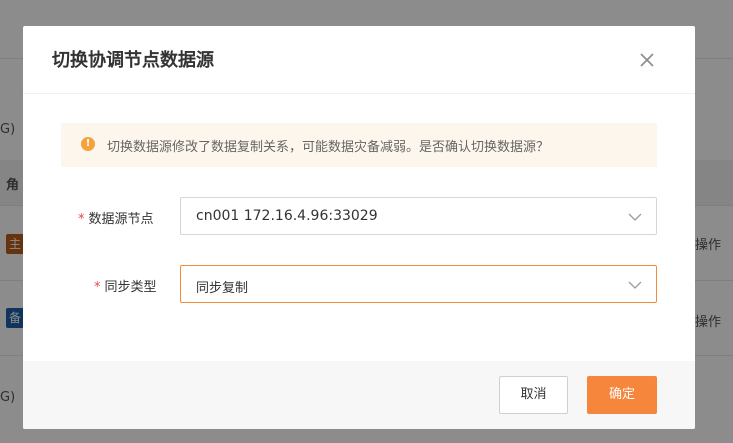  What do you see at coordinates (418, 284) in the screenshot?
I see `sync-type-select: 同步复制` at bounding box center [418, 284].